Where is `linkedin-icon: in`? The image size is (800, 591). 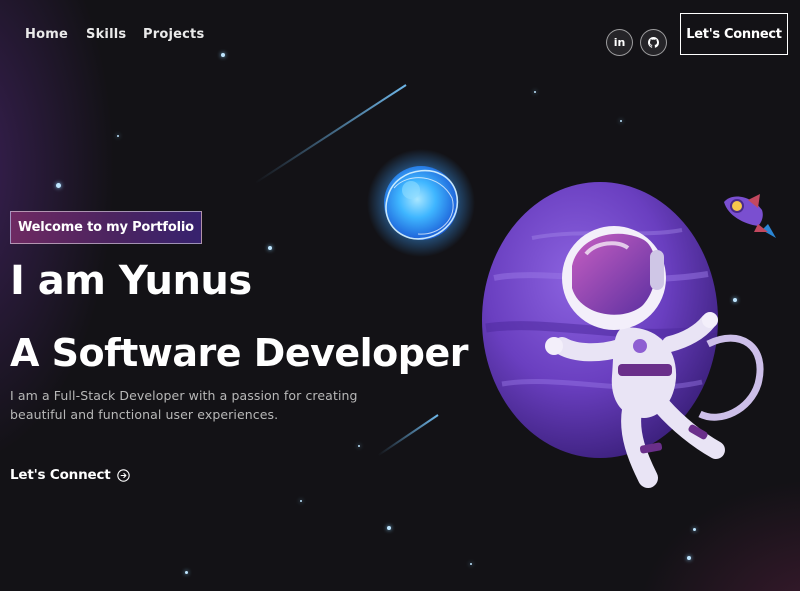 linkedin-icon: in is located at coordinates (619, 42).